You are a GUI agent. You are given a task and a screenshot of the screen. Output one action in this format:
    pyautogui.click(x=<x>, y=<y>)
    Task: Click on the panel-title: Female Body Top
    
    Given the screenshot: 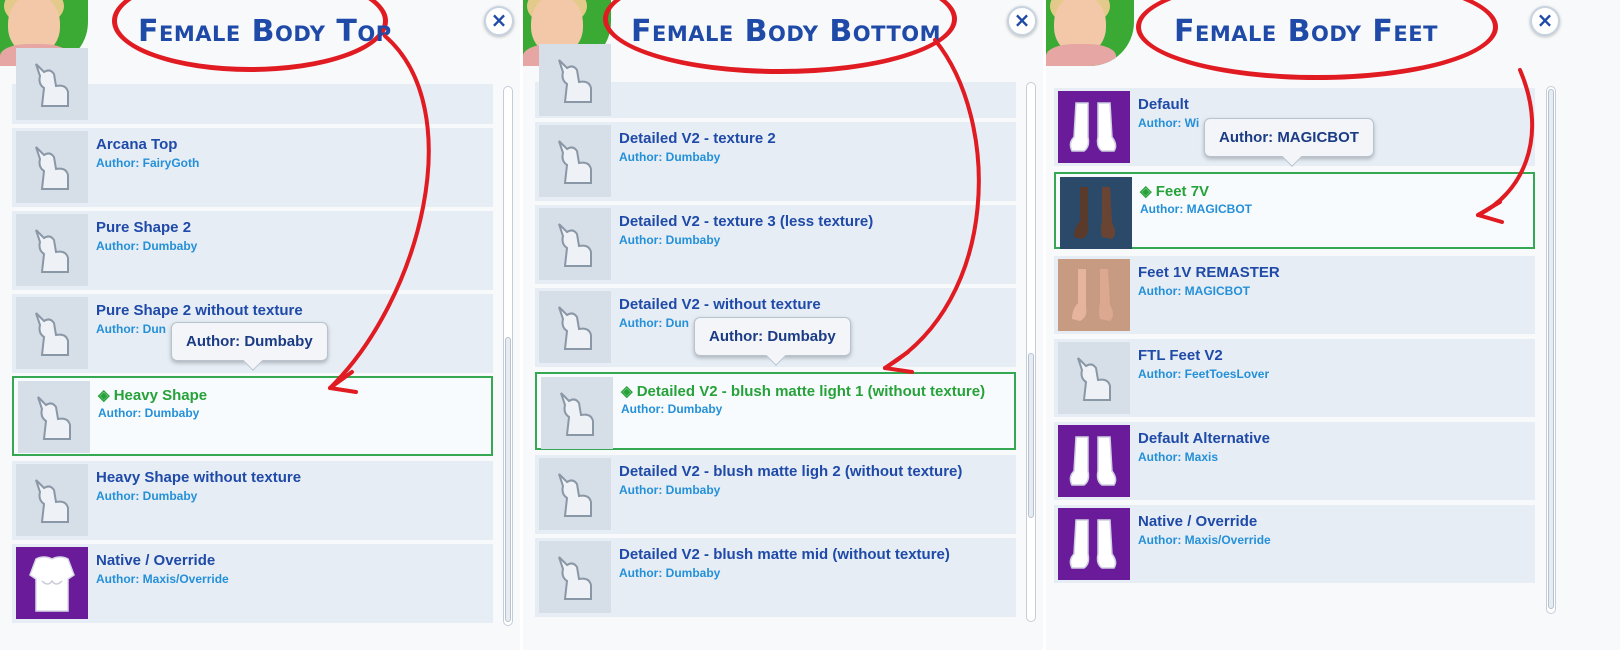 What is the action you would take?
    pyautogui.click(x=265, y=31)
    